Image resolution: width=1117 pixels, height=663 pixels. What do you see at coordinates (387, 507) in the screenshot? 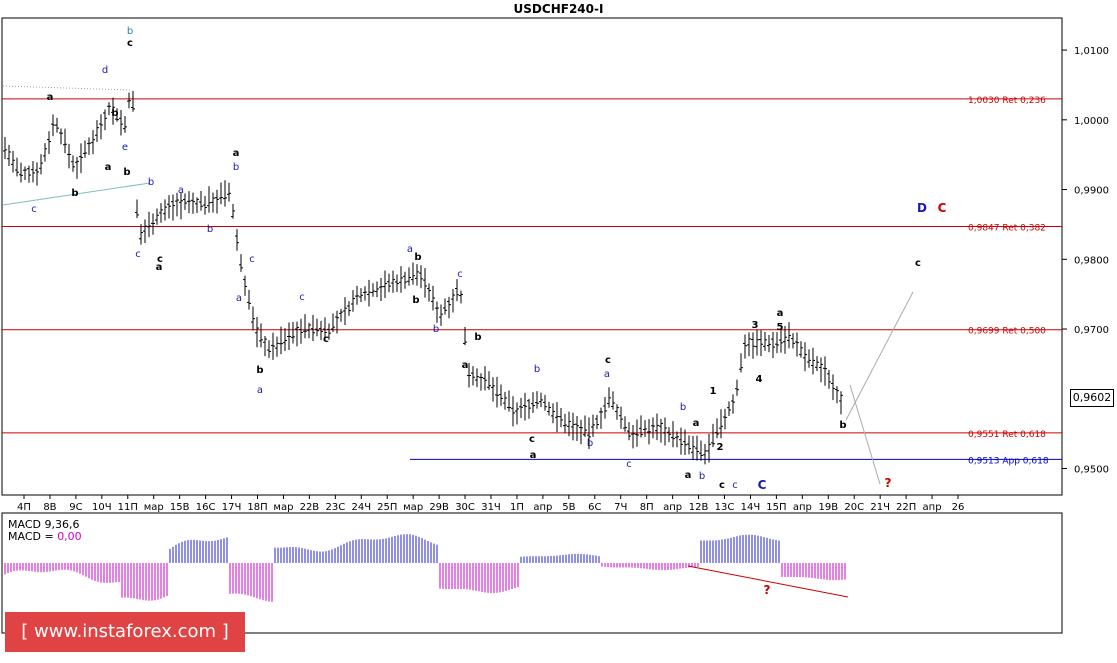
I see `x-tick-label: 25П` at bounding box center [387, 507].